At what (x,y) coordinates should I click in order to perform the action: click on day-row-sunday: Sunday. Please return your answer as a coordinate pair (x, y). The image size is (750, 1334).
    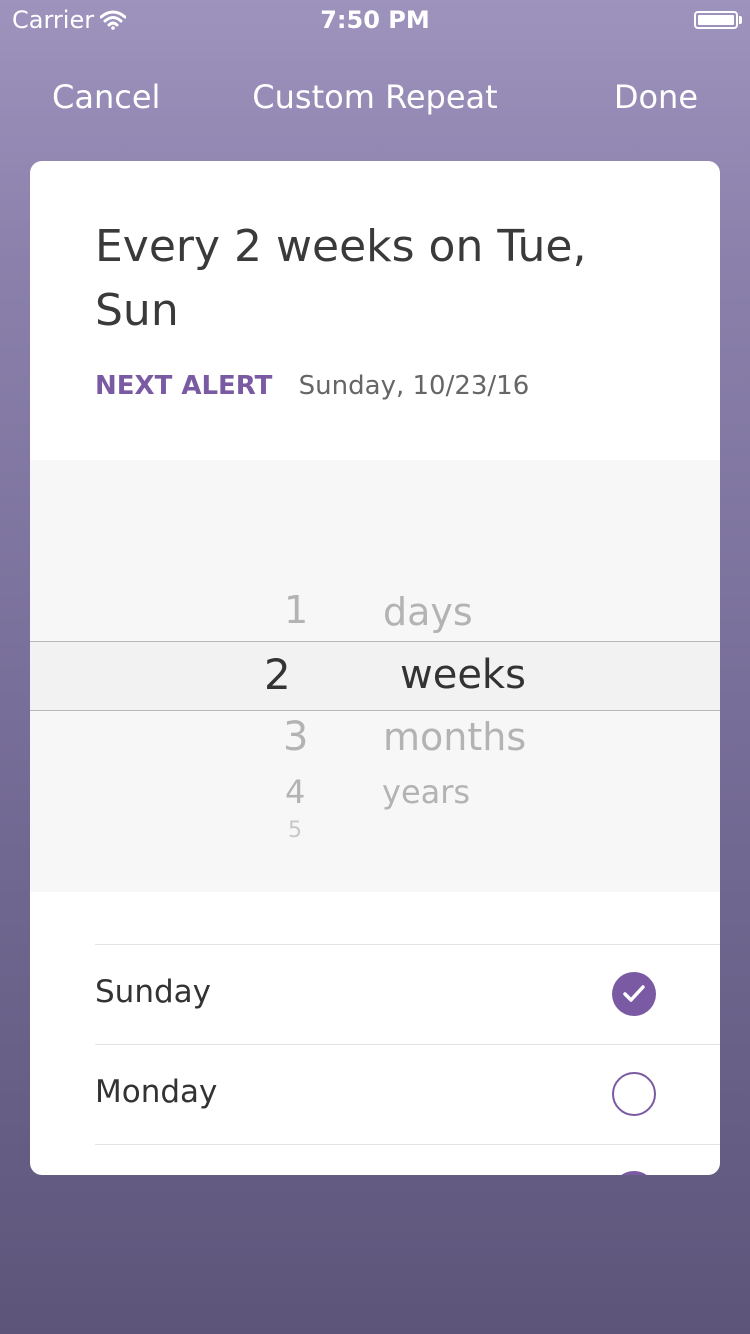
    Looking at the image, I should click on (375, 994).